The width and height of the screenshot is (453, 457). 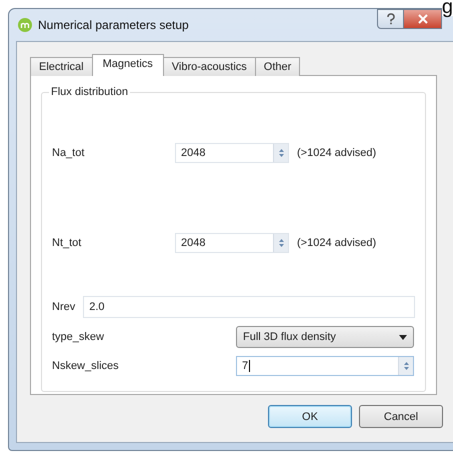 What do you see at coordinates (209, 66) in the screenshot?
I see `tab: Vibro-acoustics` at bounding box center [209, 66].